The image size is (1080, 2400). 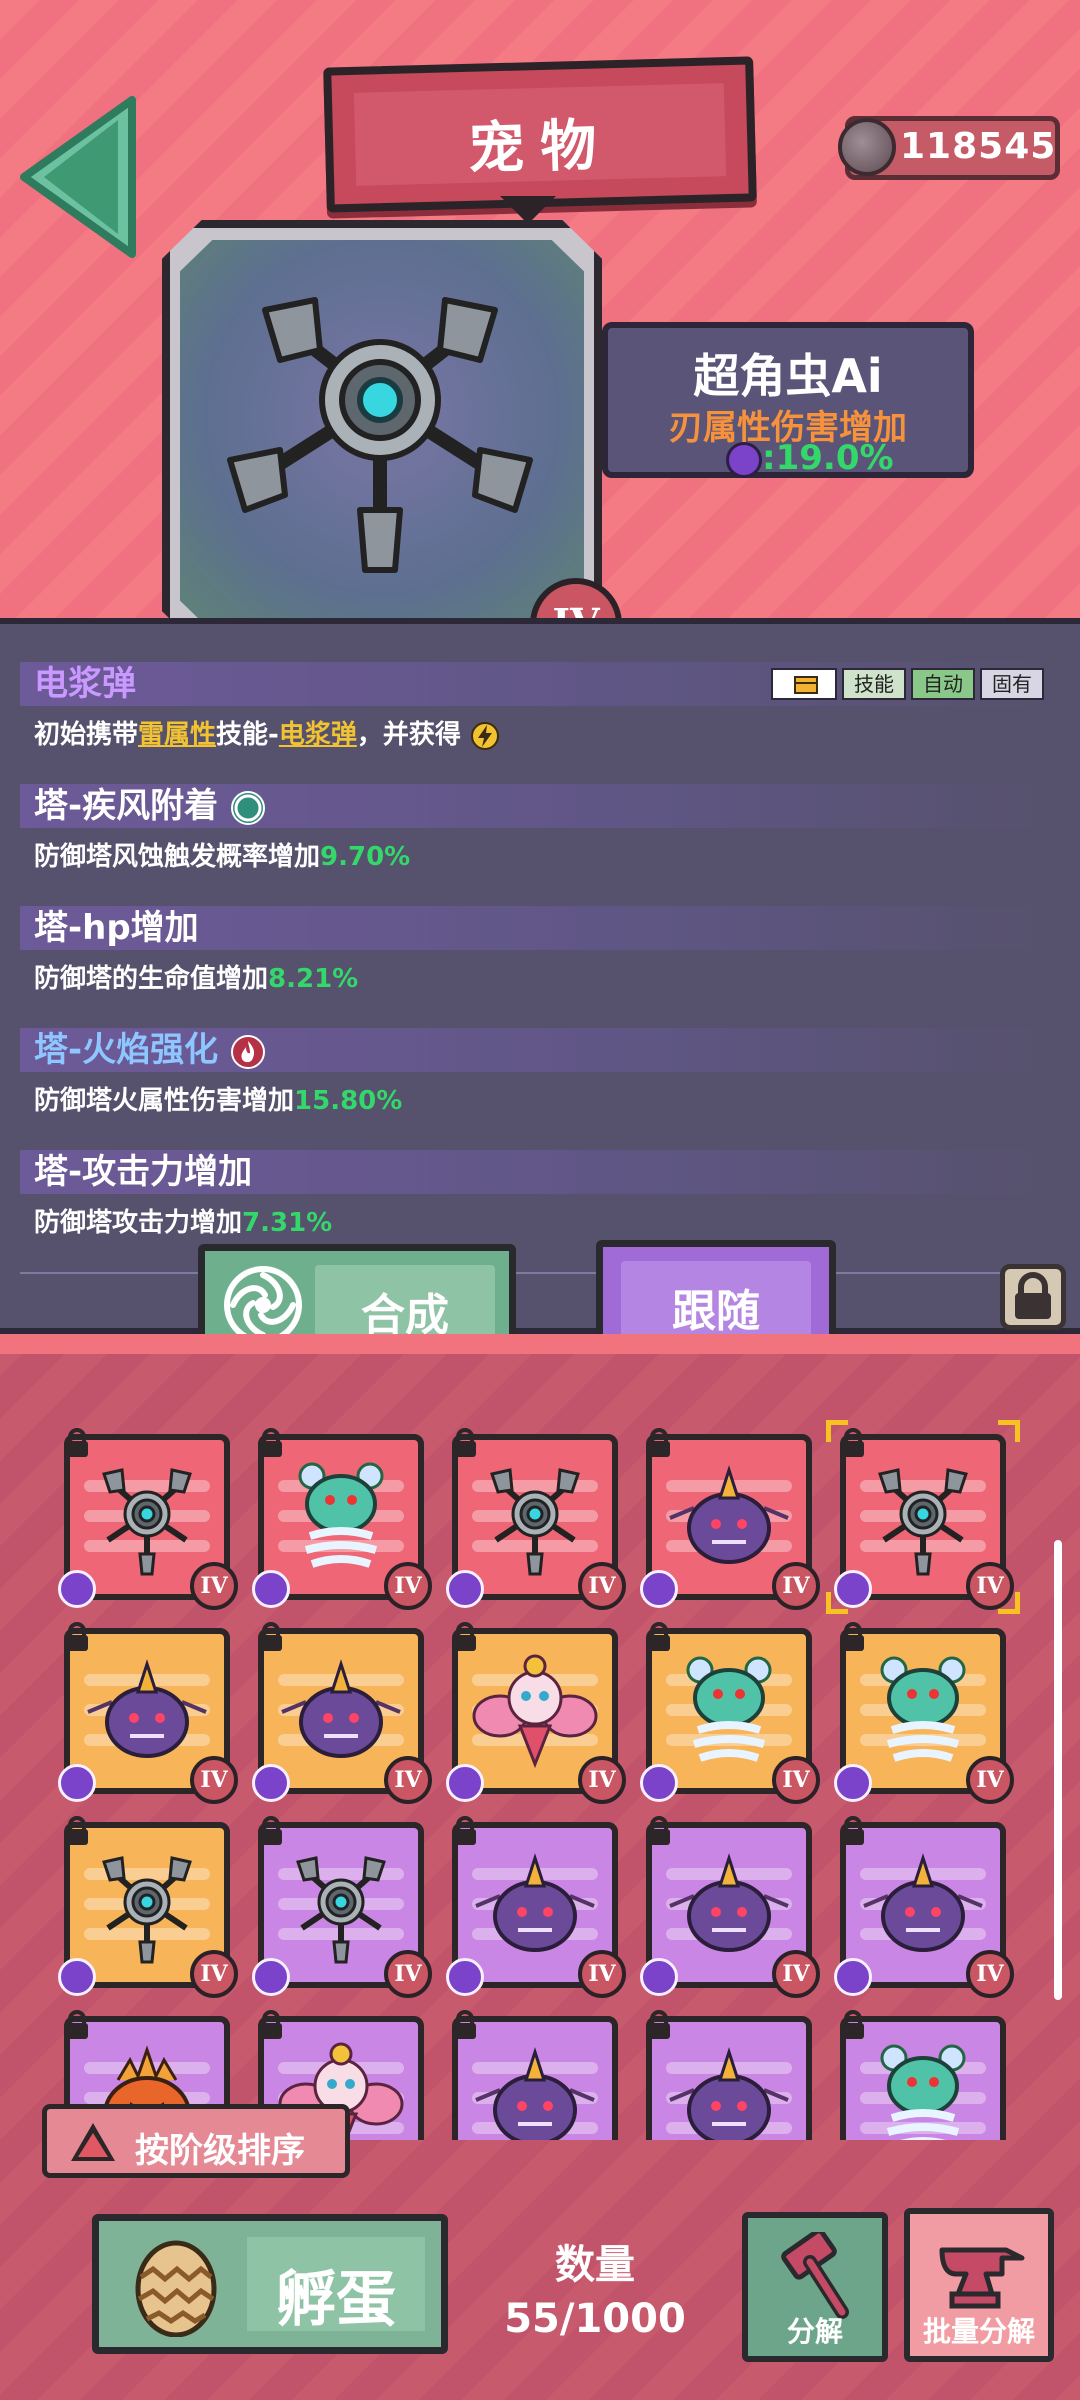 What do you see at coordinates (543, 1090) in the screenshot?
I see `skill-item: 塔-火焰强化 防御塔火属性伤害增加15.80%` at bounding box center [543, 1090].